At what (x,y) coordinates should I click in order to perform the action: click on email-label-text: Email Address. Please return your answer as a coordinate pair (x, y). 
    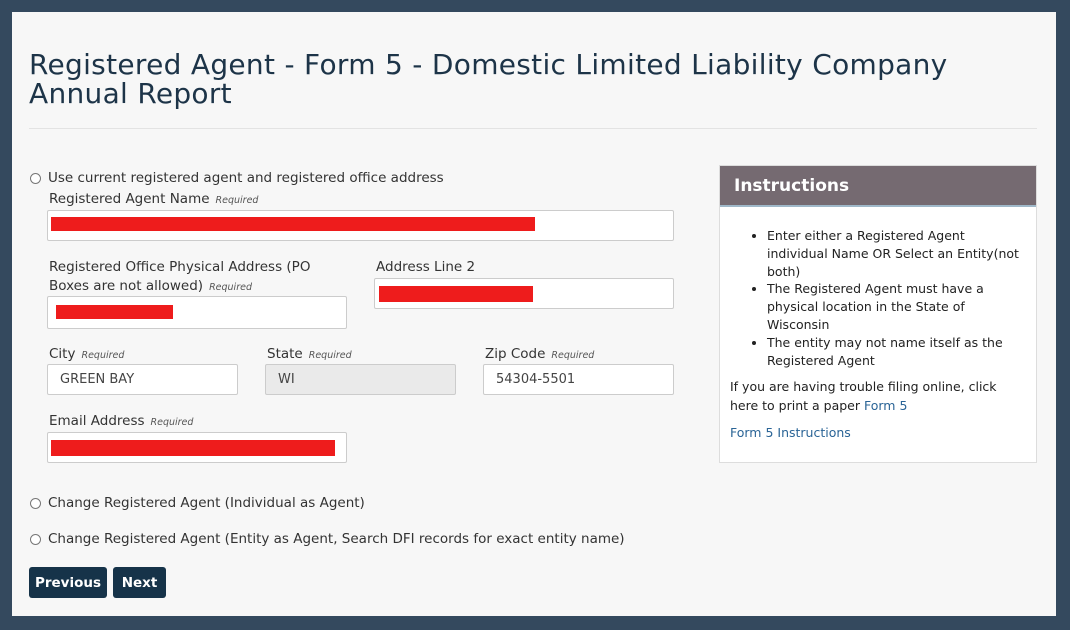
    Looking at the image, I should click on (97, 421).